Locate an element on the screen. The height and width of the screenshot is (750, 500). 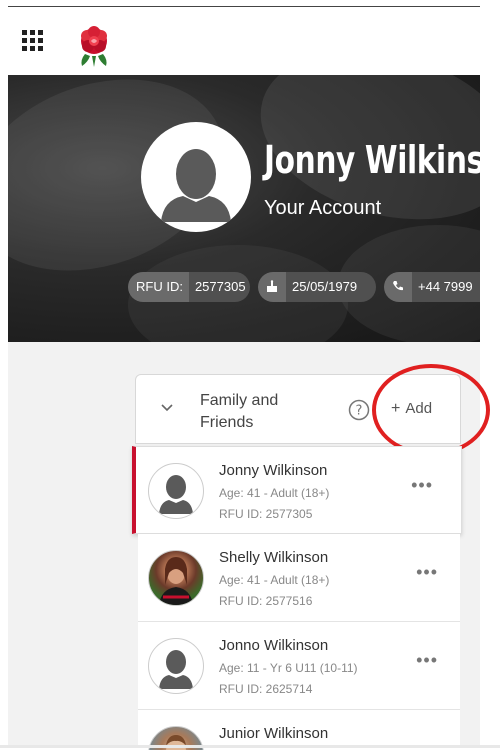
dob-value: 25/05/1979 is located at coordinates (325, 286).